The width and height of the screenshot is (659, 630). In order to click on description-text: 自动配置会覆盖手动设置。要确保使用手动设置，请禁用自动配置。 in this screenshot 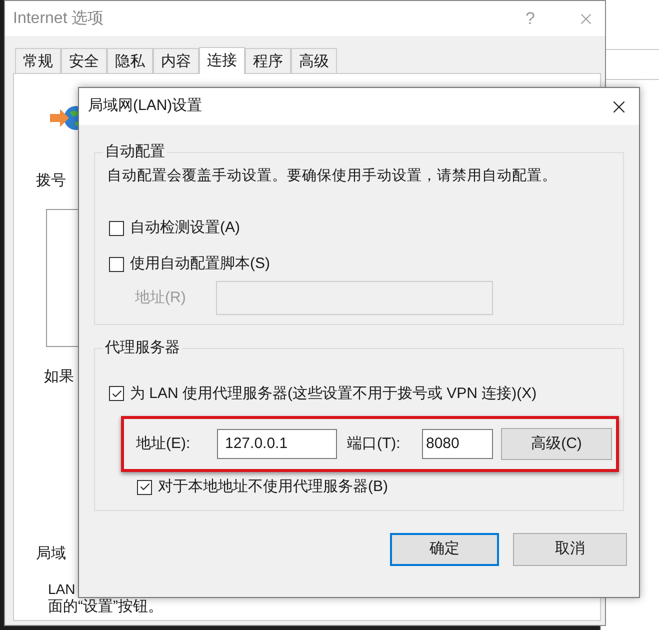, I will do `click(332, 176)`.